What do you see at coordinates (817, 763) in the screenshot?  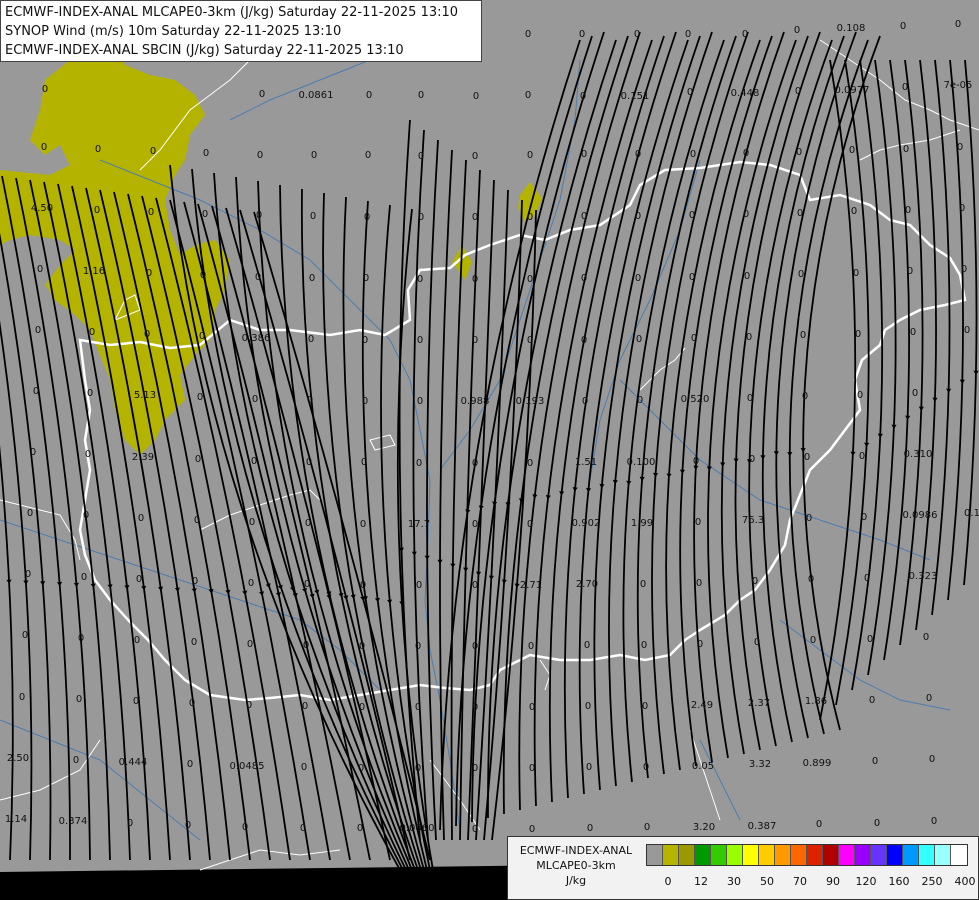 I see `value-label: 0.899` at bounding box center [817, 763].